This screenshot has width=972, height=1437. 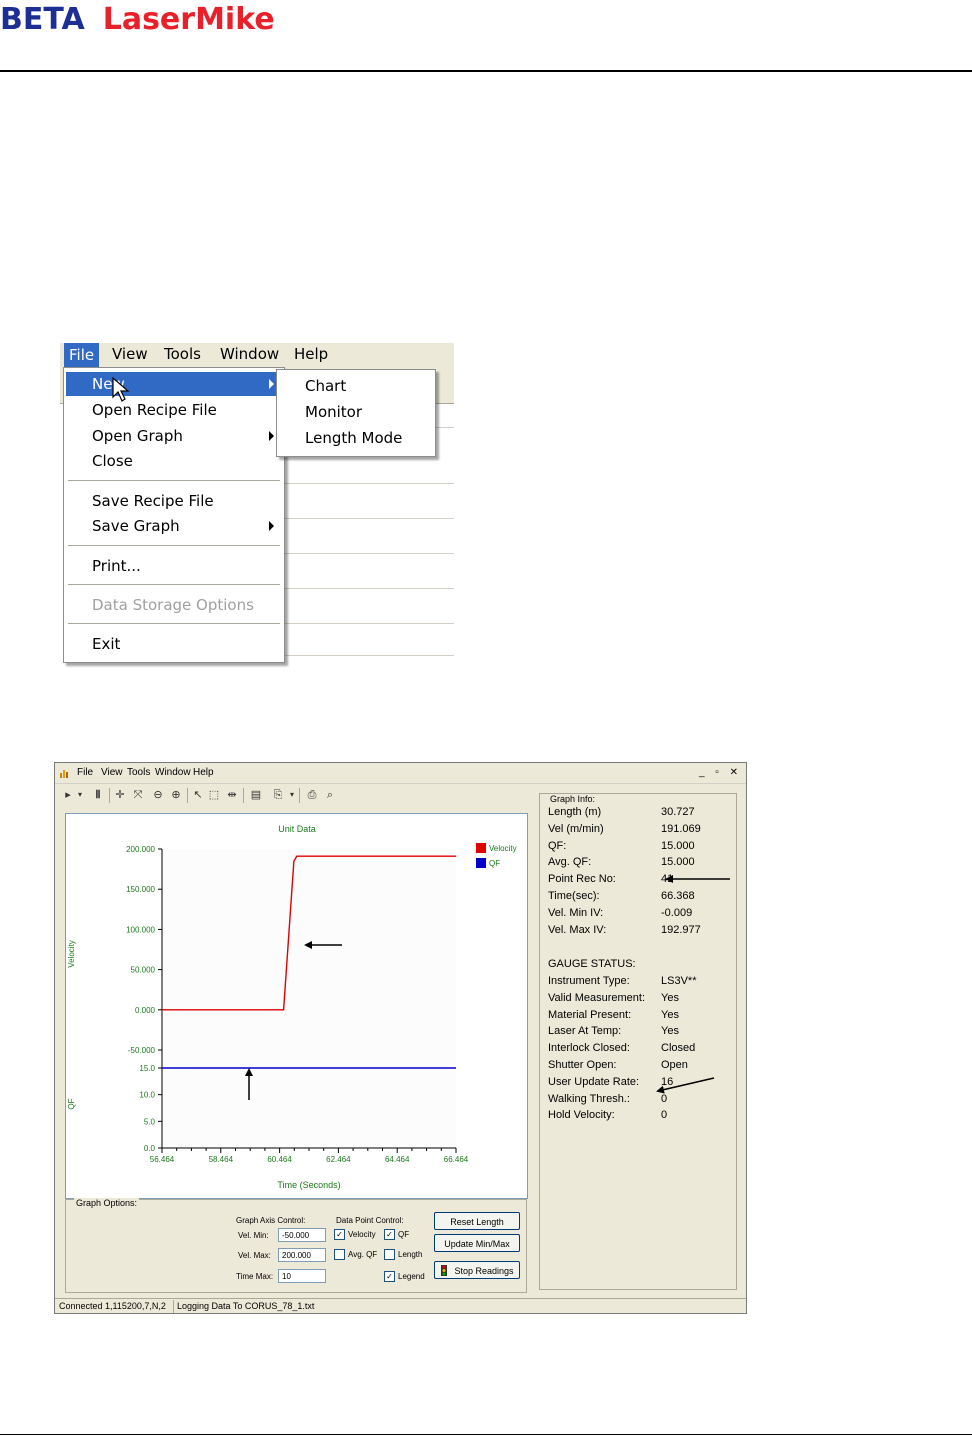 What do you see at coordinates (486, 1434) in the screenshot?
I see `footer-rule` at bounding box center [486, 1434].